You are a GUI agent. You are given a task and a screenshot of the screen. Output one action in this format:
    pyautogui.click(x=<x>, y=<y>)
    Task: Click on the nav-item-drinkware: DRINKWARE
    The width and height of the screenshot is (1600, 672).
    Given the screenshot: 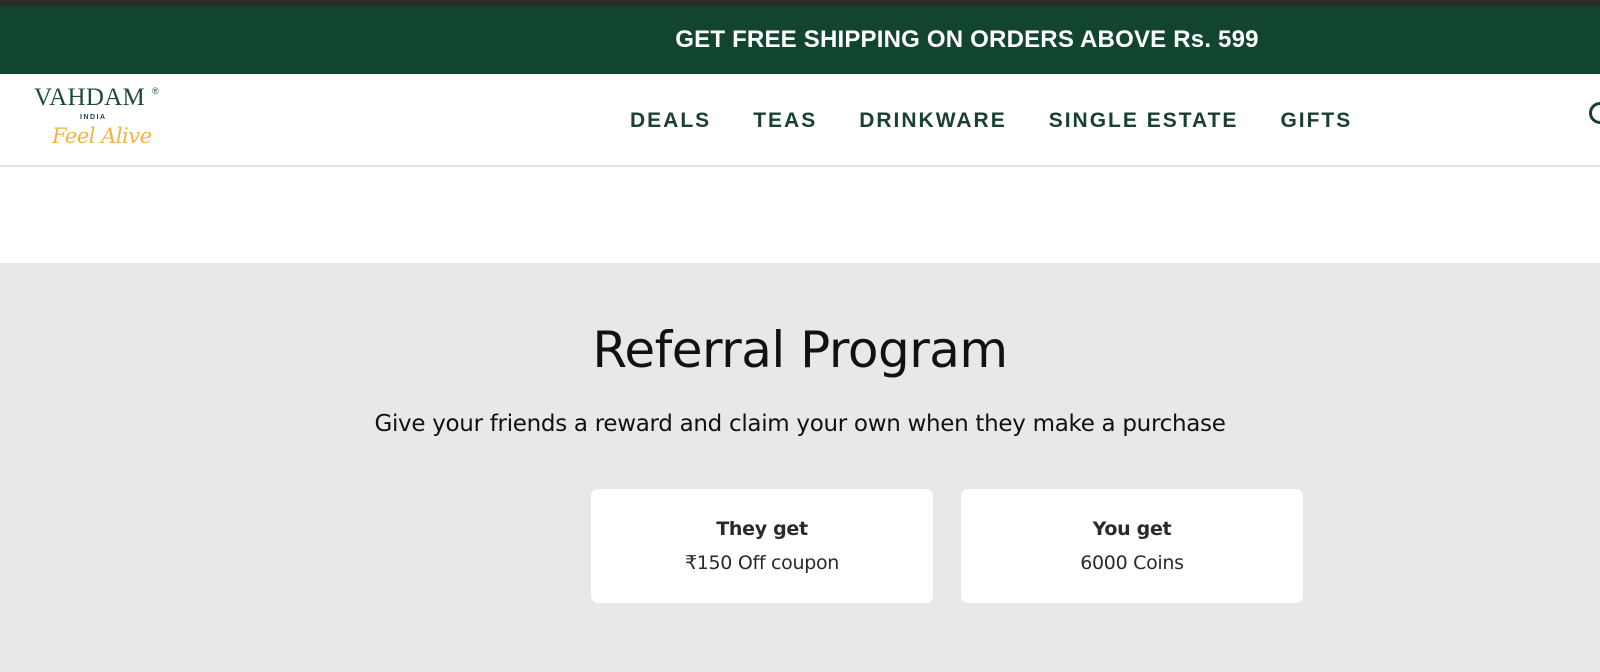 What is the action you would take?
    pyautogui.click(x=933, y=121)
    